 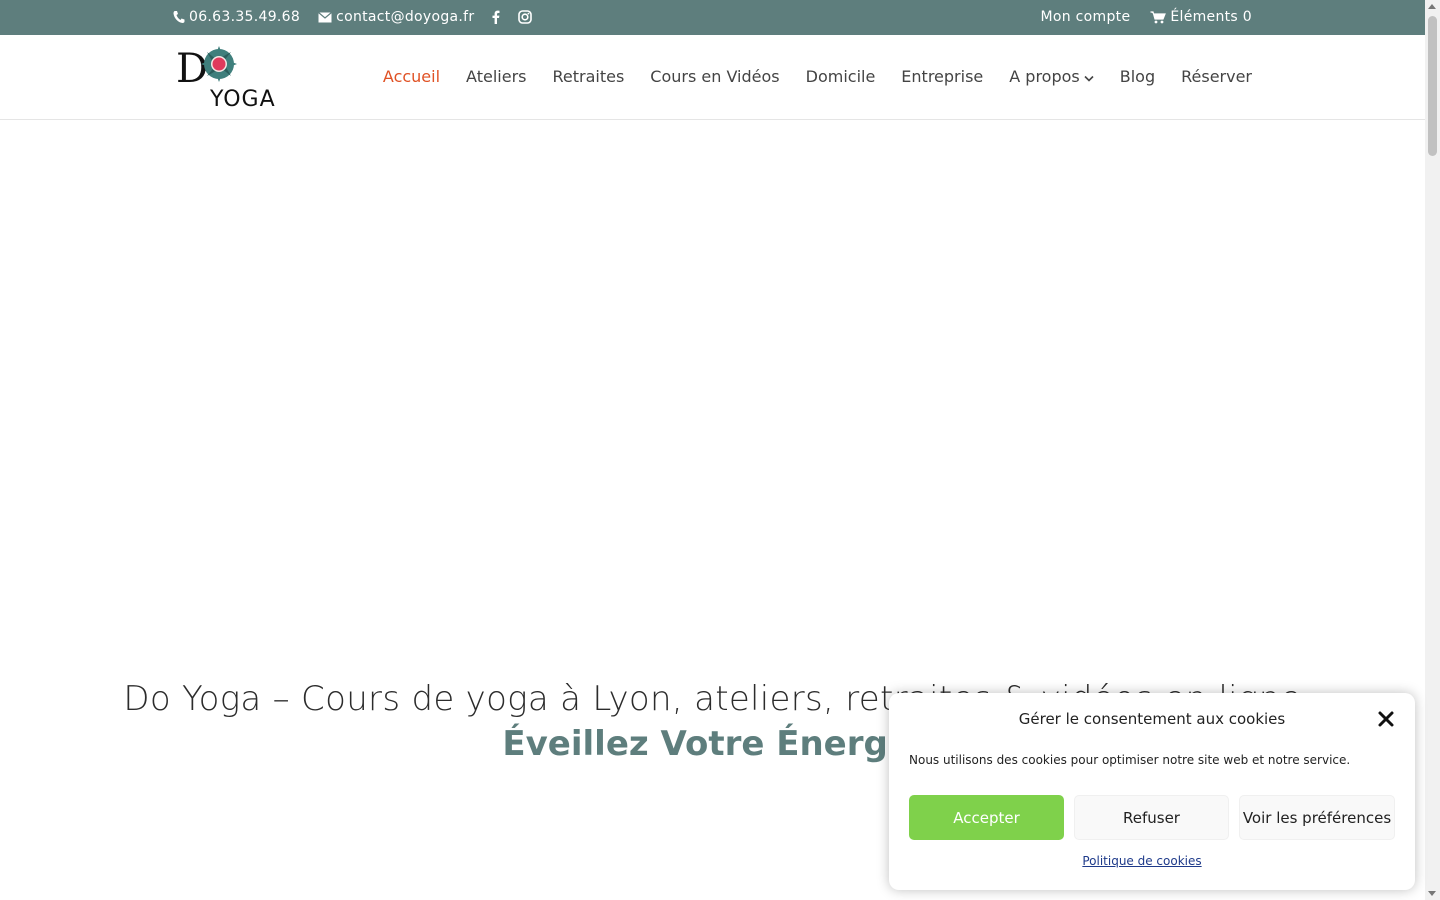 I want to click on logo-word-yoga: YOGA, so click(x=242, y=98).